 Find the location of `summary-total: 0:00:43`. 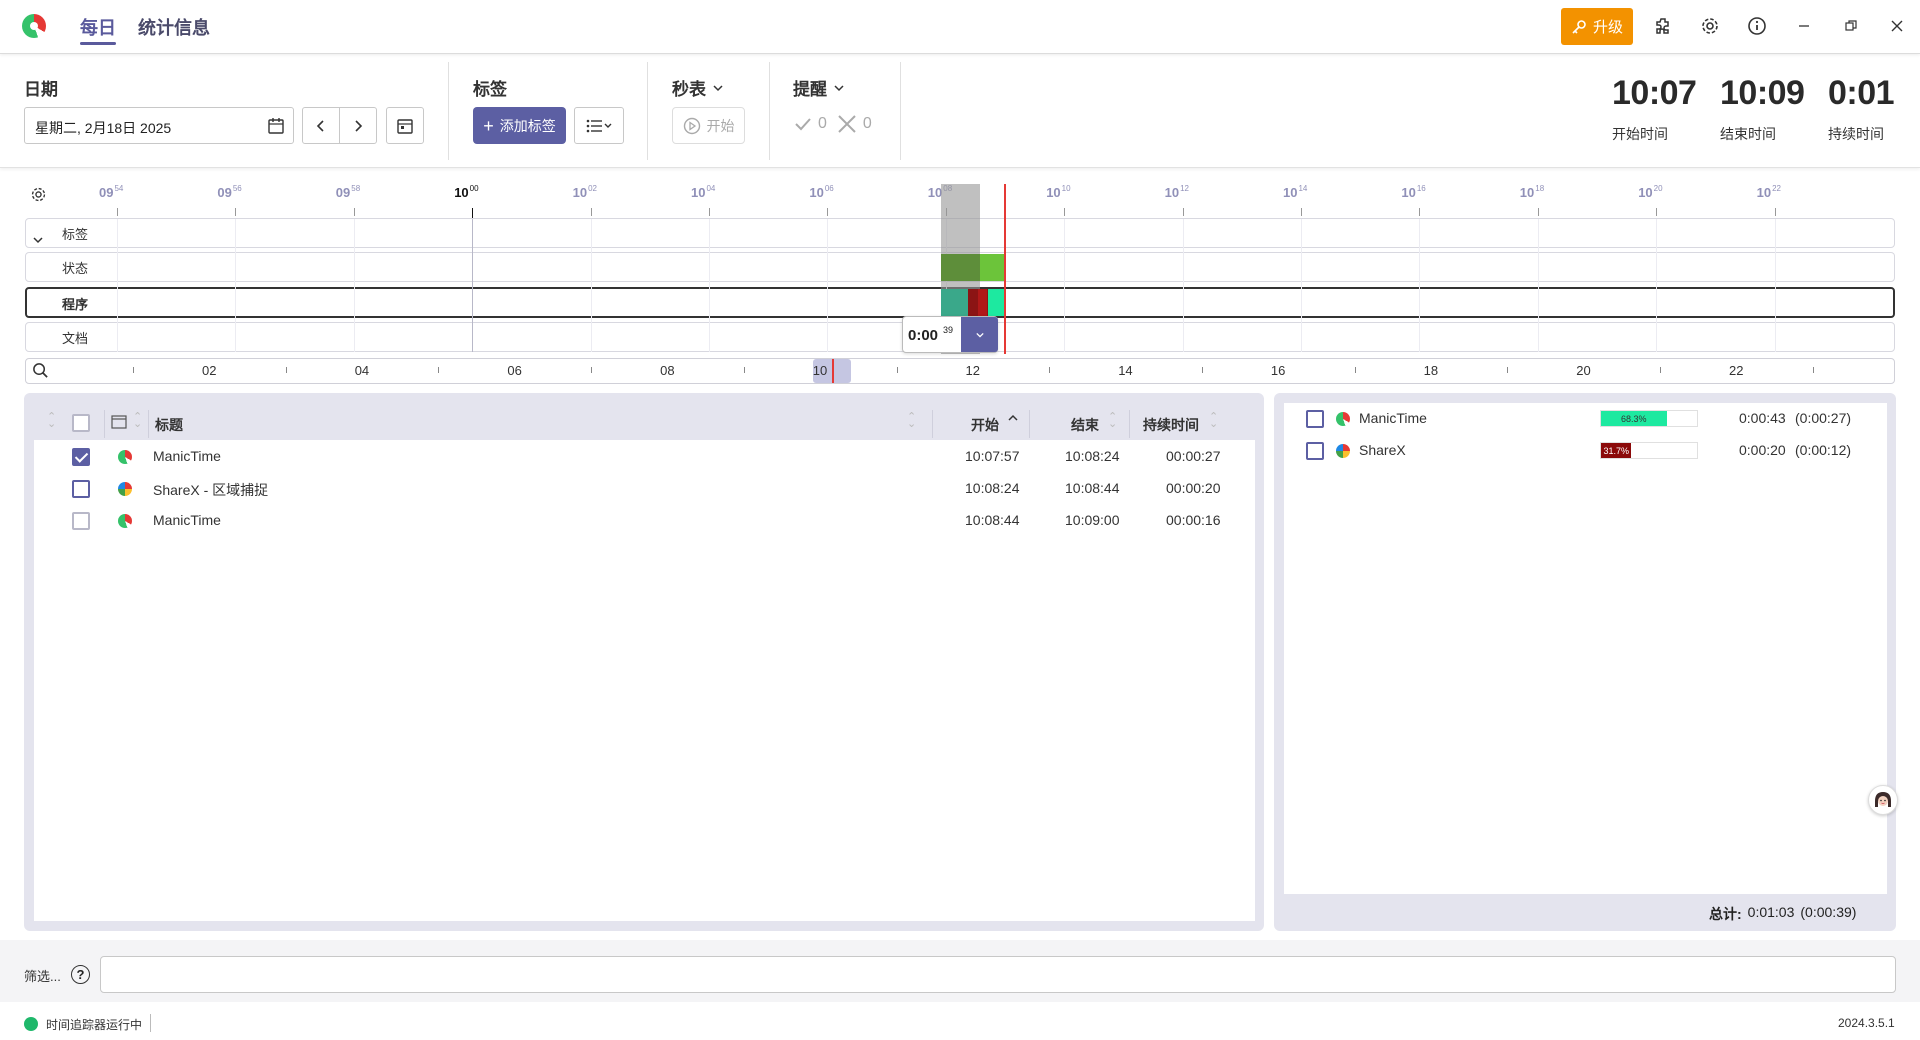

summary-total: 0:00:43 is located at coordinates (1762, 418).